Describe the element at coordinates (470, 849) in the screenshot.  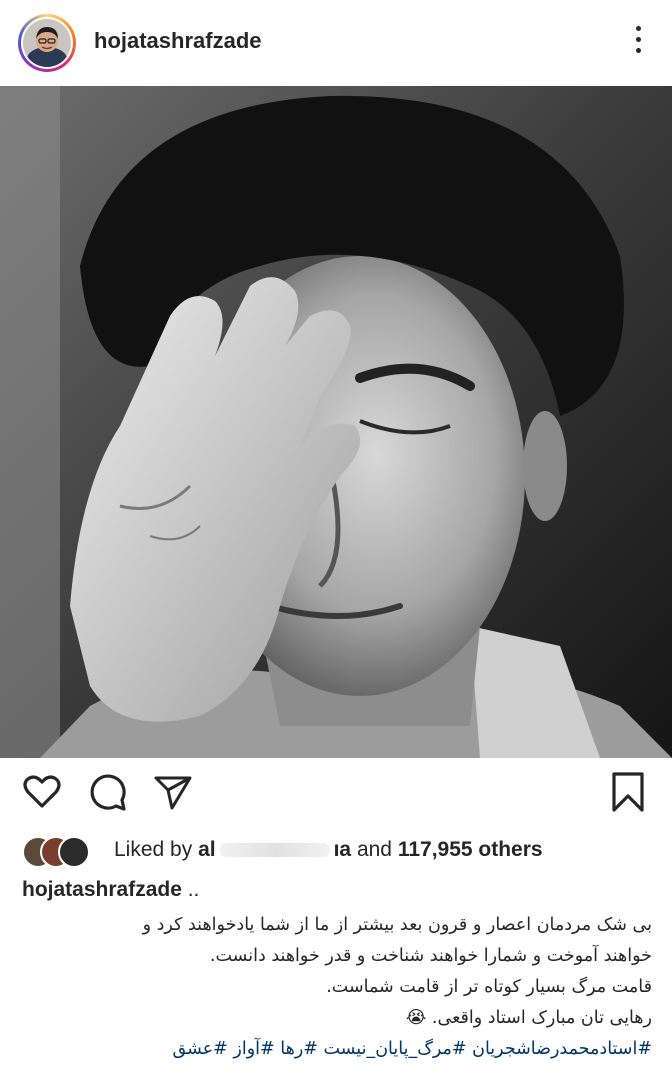
I see `likes-count: 117,955 others` at that location.